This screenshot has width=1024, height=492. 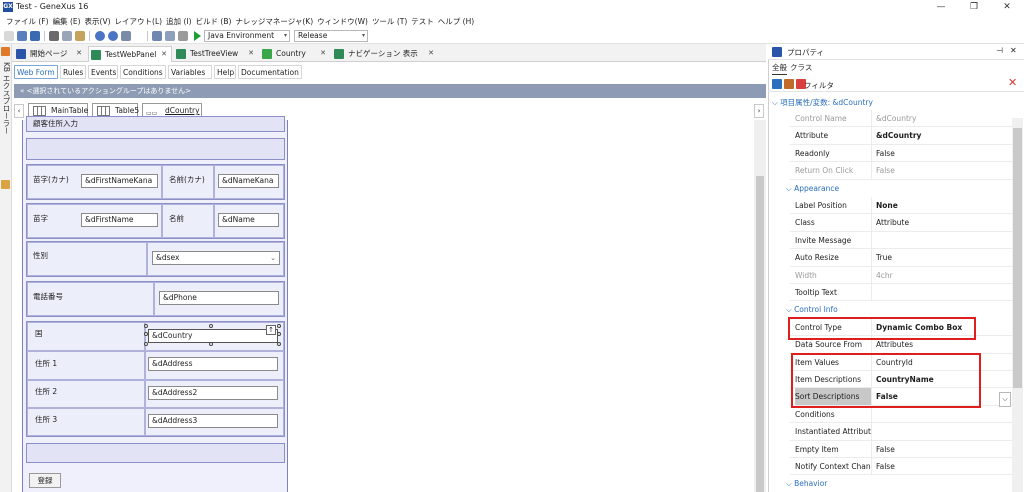 I want to click on property-row: Tooltip Text, so click(x=901, y=293).